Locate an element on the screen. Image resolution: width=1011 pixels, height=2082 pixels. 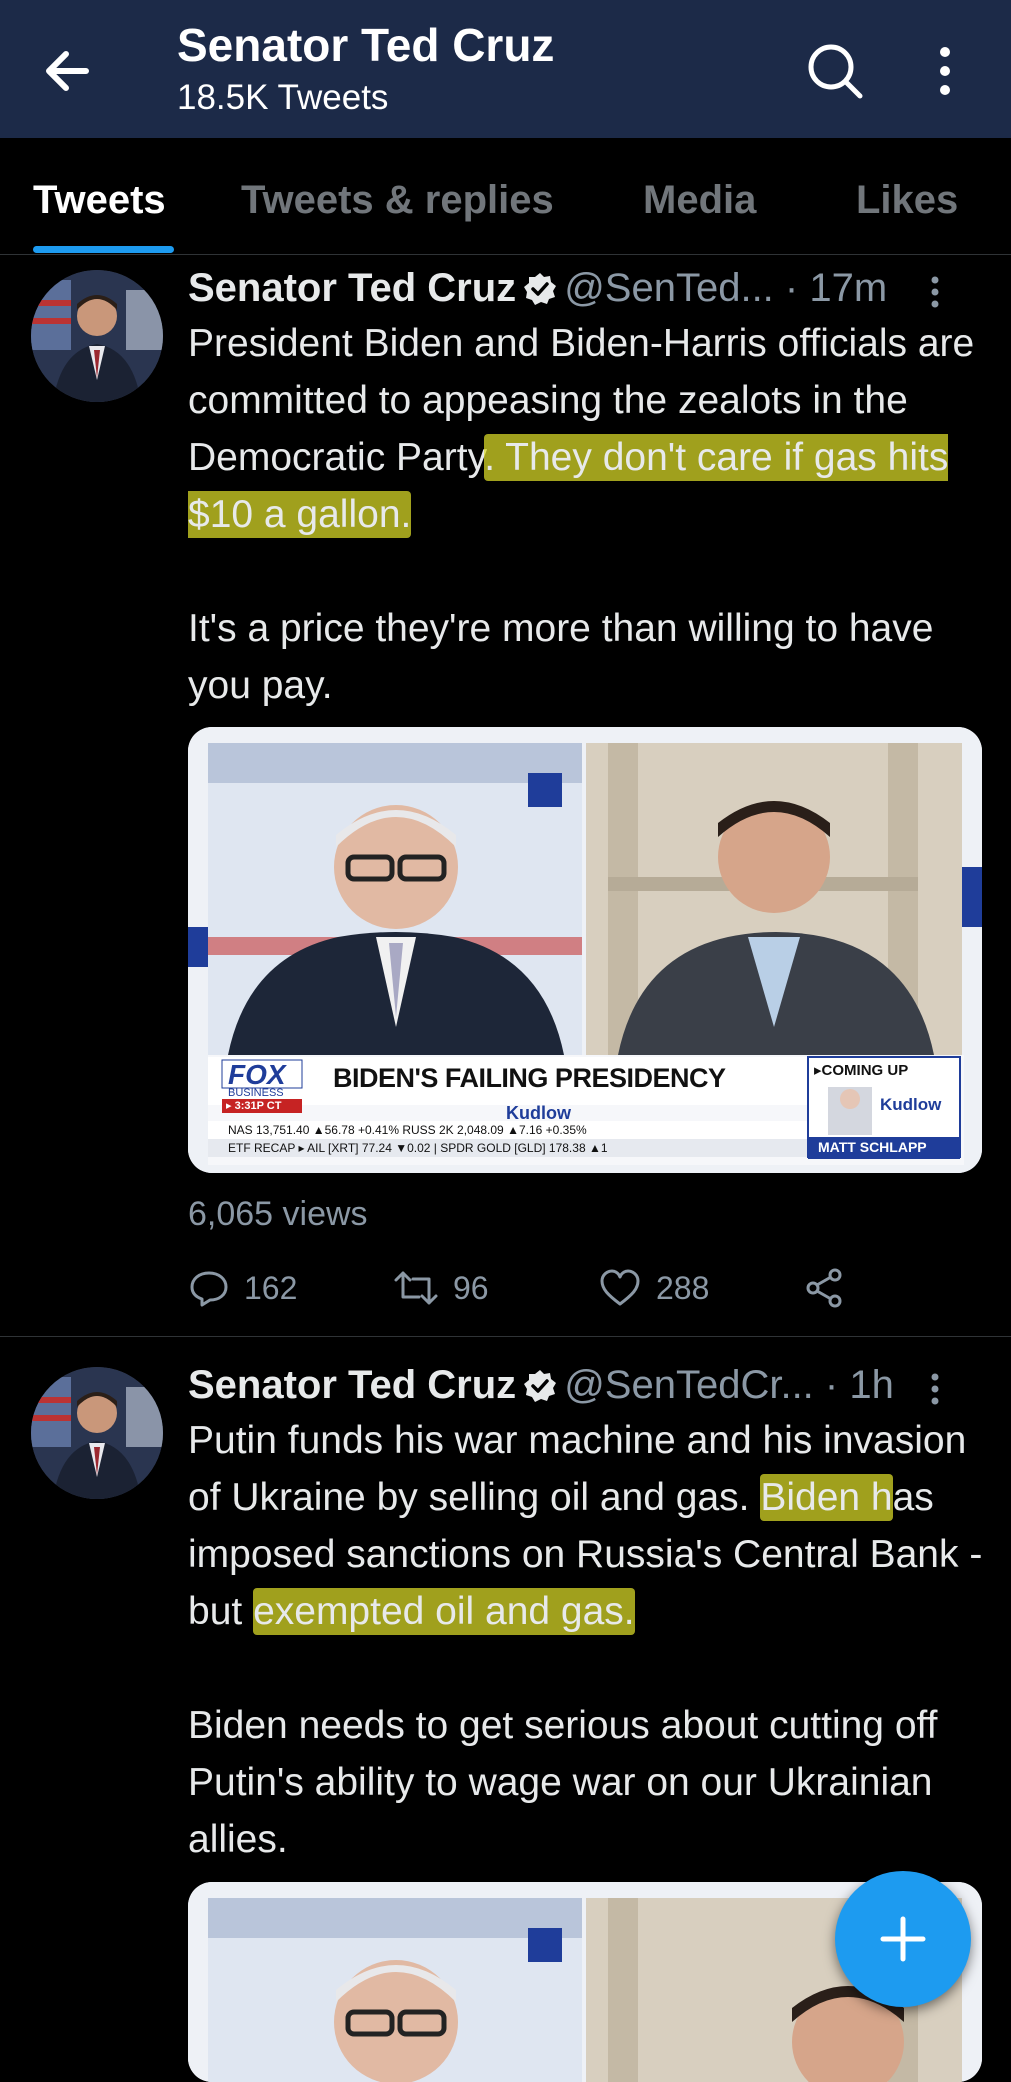
retweet-count: 96 is located at coordinates (471, 1287).